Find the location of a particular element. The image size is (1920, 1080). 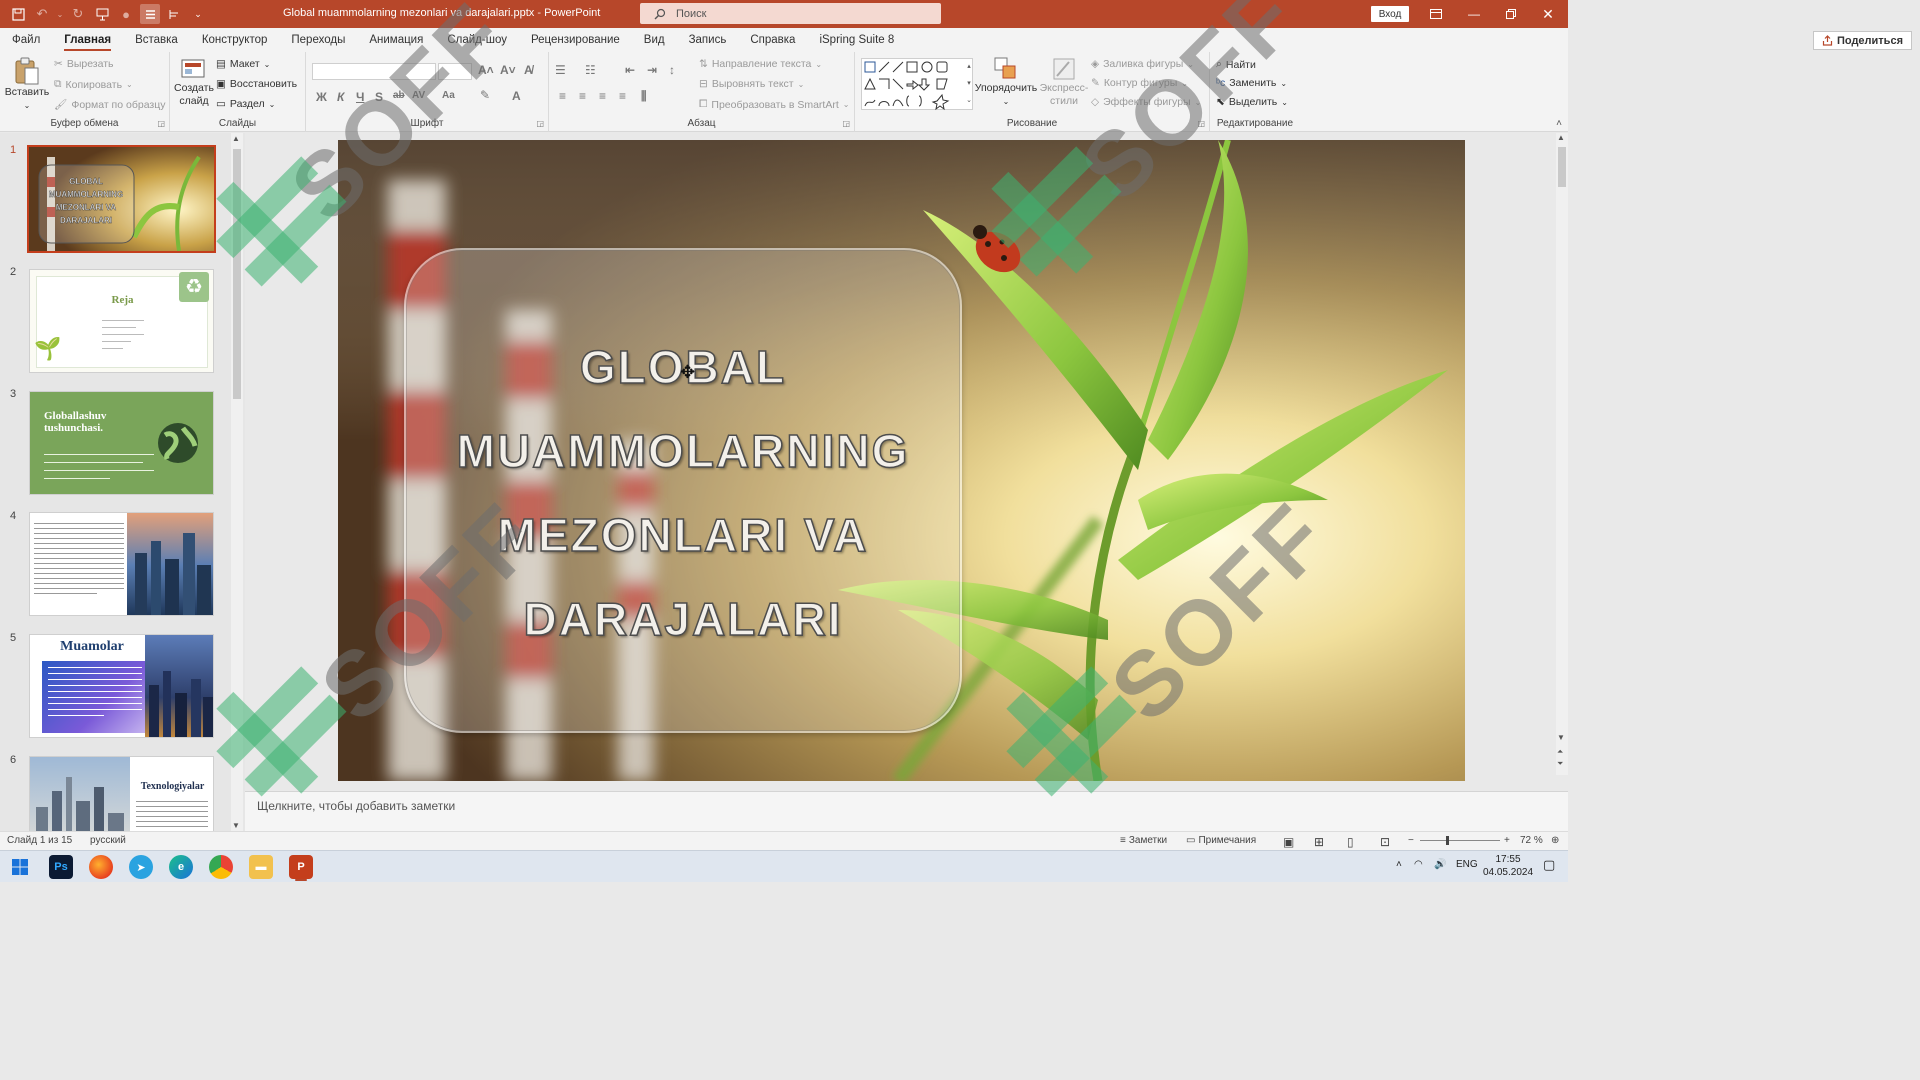

slide-scrollbar: ▲ ▼ ⏶ ⏷ is located at coordinates (1562, 454).